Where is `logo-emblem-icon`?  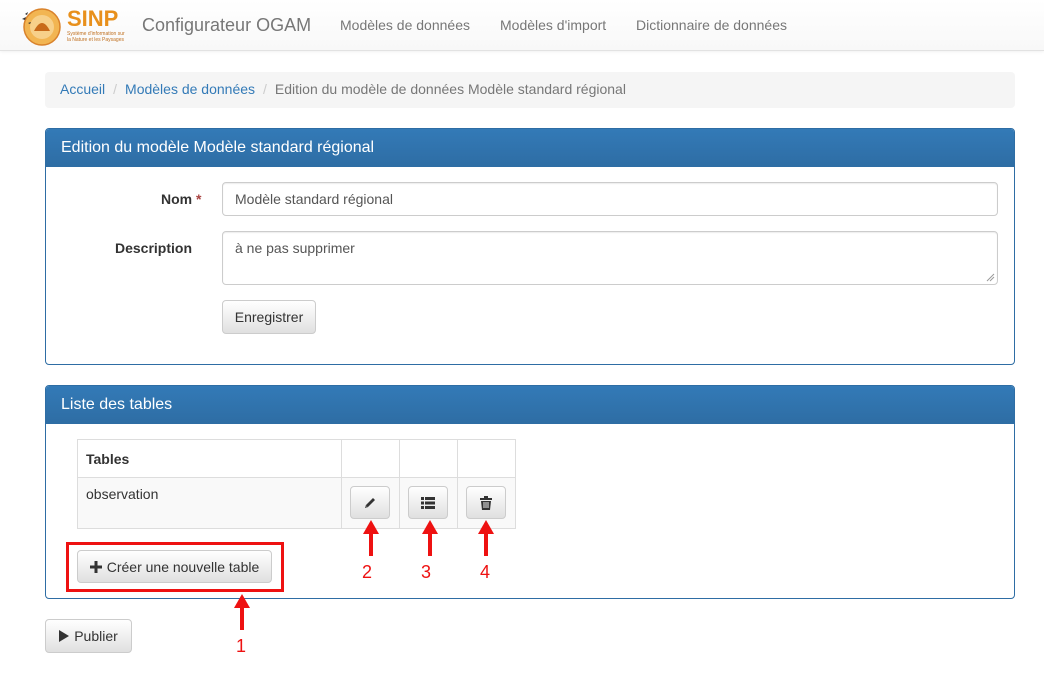 logo-emblem-icon is located at coordinates (41, 27).